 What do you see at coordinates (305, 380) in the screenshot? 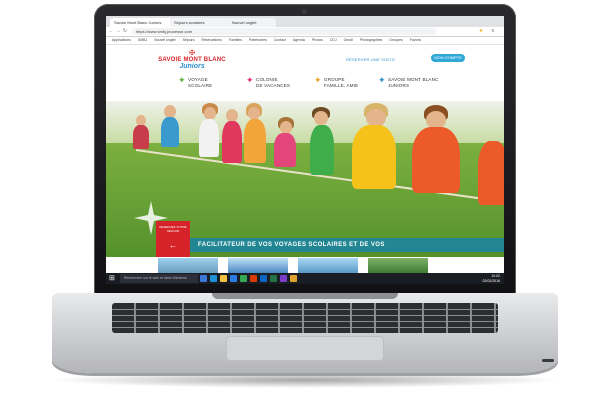
I see `laptop-shadow` at bounding box center [305, 380].